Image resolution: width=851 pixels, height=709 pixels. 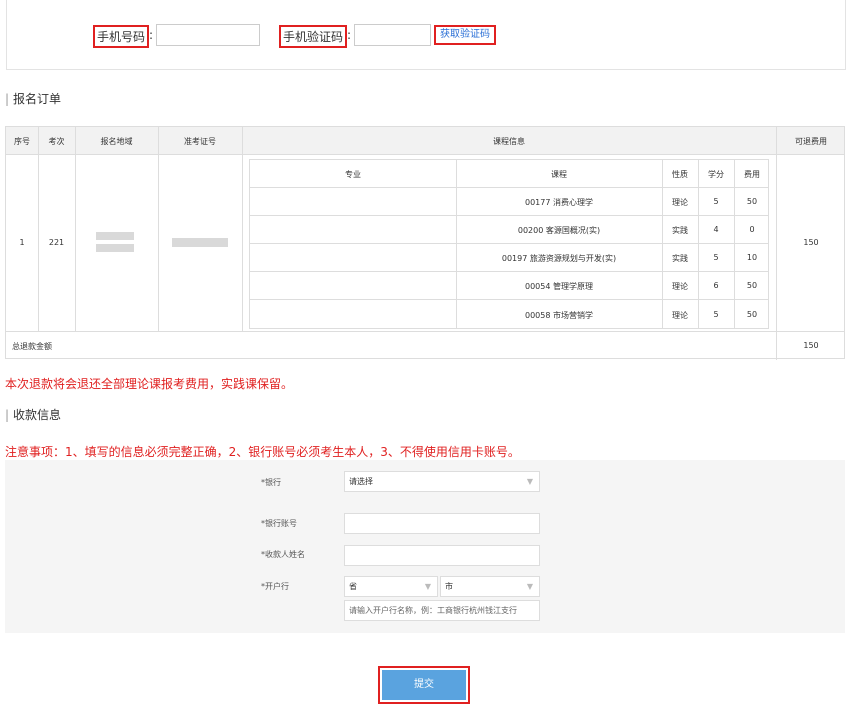 I want to click on bank-select: 请选择 ▼, so click(x=442, y=481).